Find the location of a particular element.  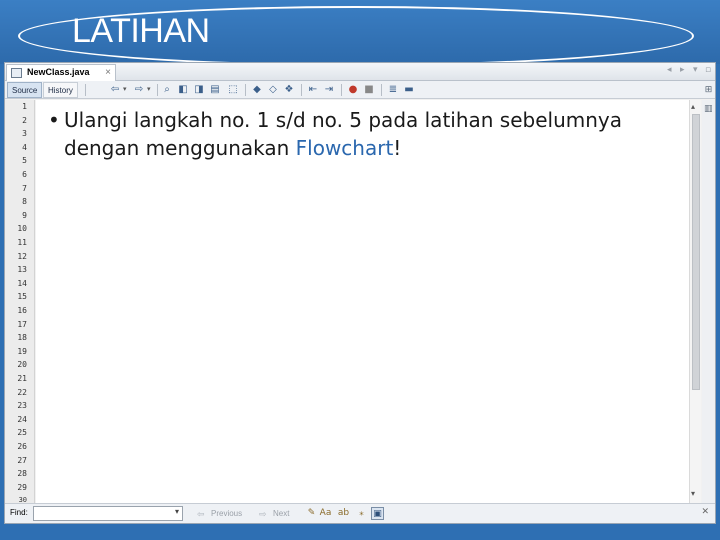

error-stripe: ▥ is located at coordinates (708, 301).